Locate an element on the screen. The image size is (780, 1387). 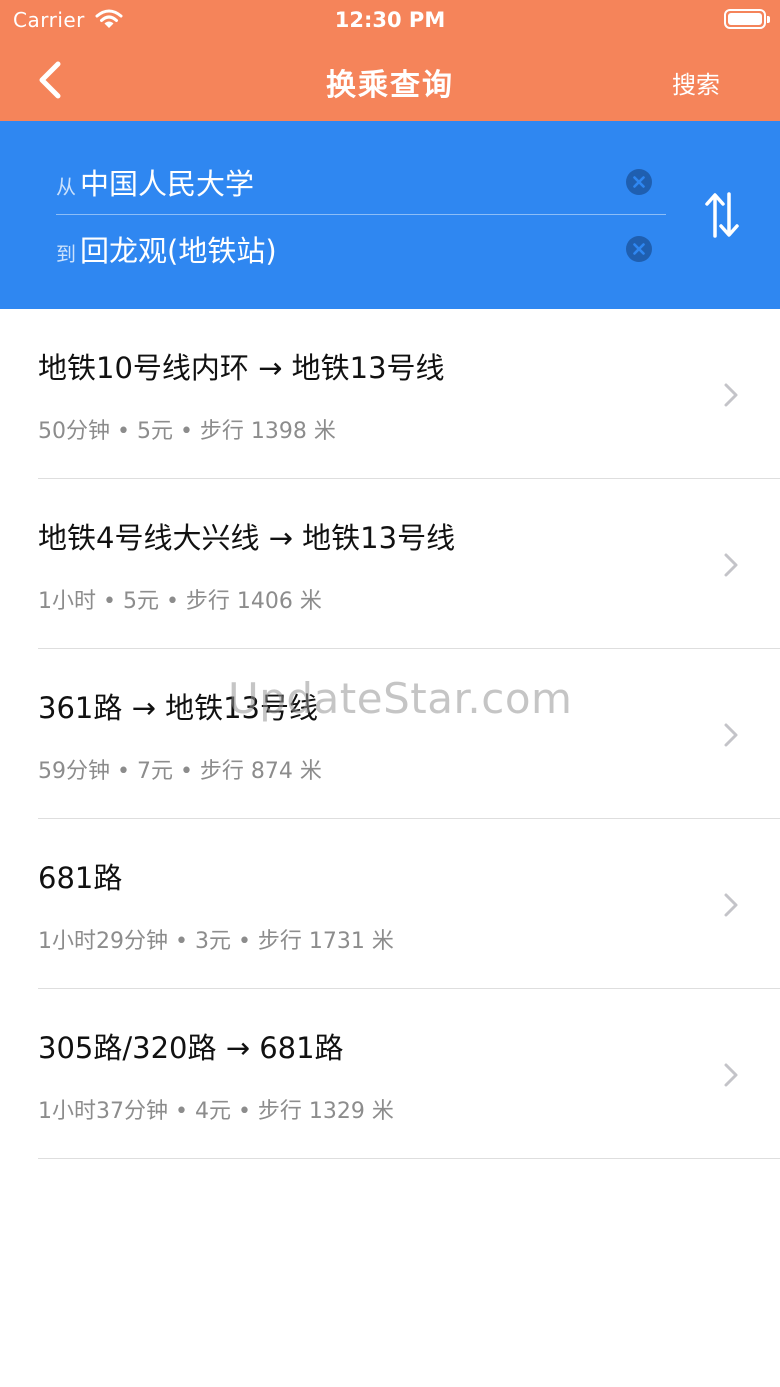
origin-field: 从 中国人民大学 is located at coordinates (361, 182).